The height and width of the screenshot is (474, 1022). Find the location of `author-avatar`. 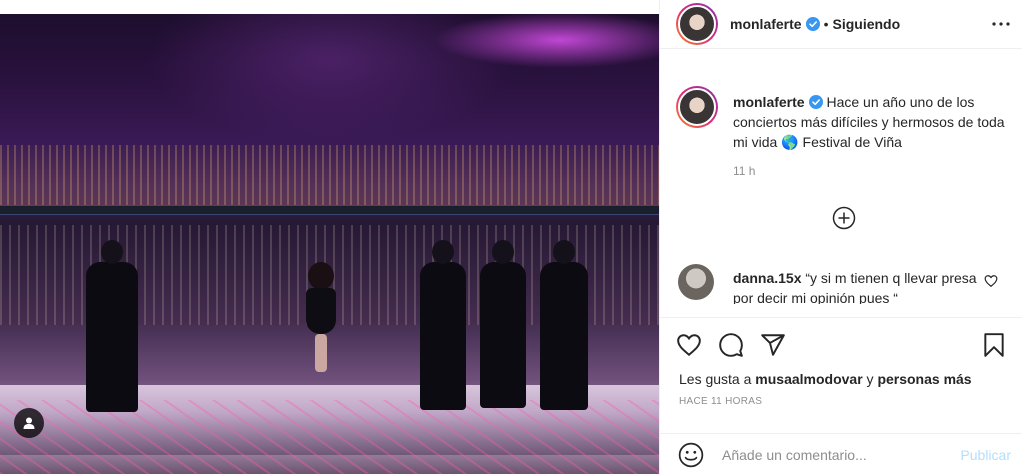

author-avatar is located at coordinates (697, 24).